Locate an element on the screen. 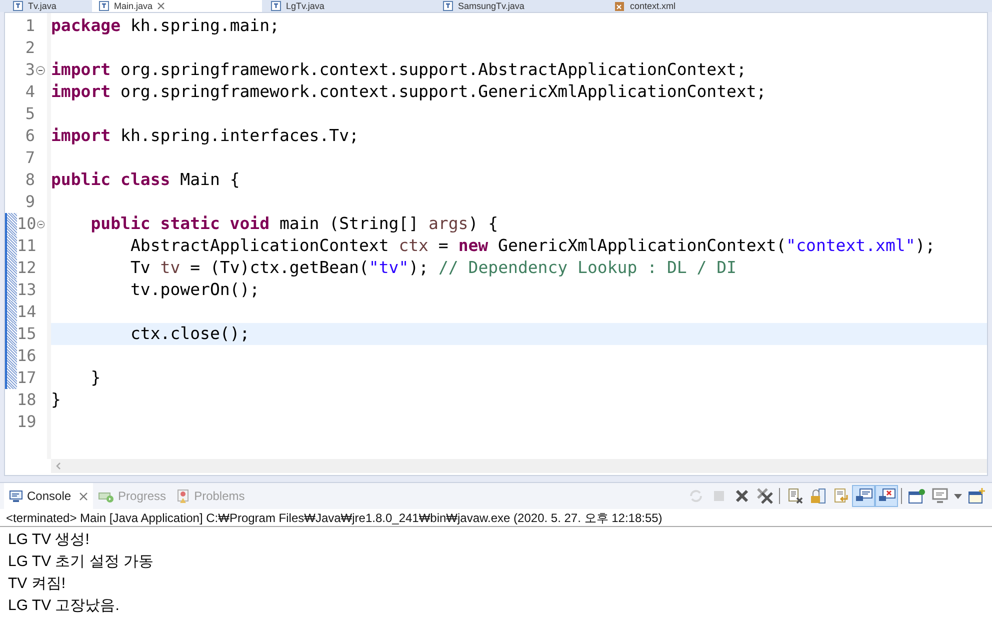 Image resolution: width=992 pixels, height=628 pixels. line-number: 2 is located at coordinates (30, 48).